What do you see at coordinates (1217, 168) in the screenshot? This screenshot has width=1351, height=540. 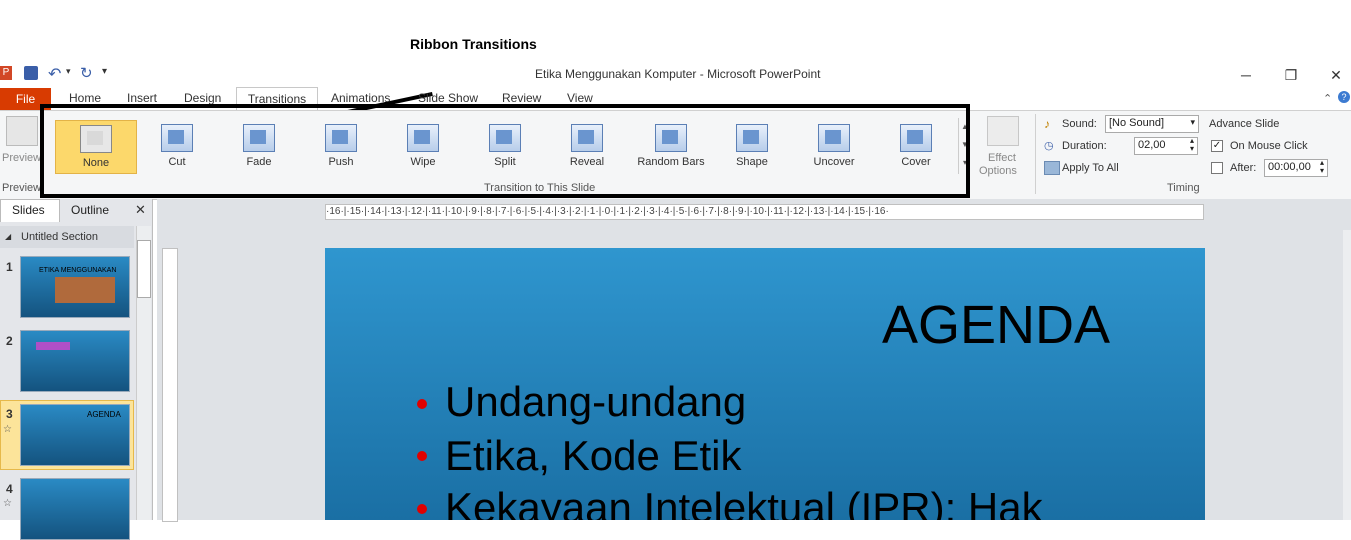 I see `after-checkbox` at bounding box center [1217, 168].